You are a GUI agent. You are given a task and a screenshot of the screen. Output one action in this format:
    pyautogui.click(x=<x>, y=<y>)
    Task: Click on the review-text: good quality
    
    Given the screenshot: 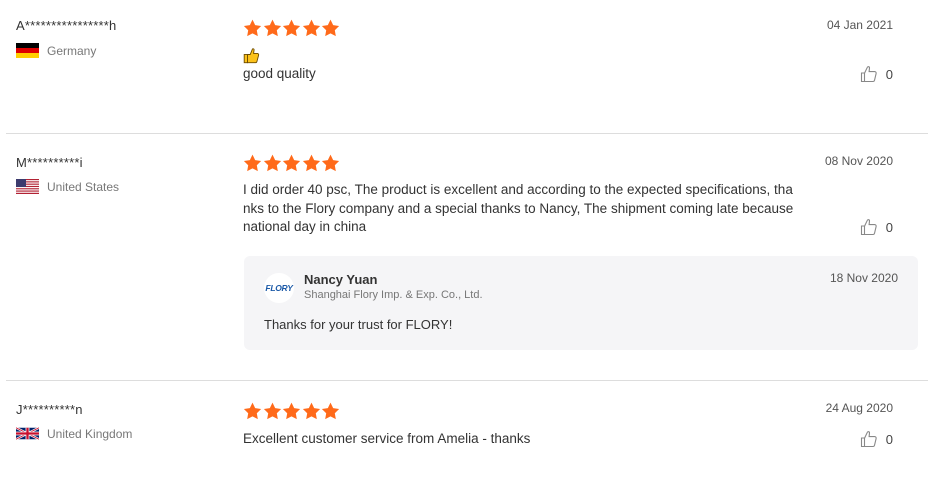 What is the action you would take?
    pyautogui.click(x=279, y=73)
    